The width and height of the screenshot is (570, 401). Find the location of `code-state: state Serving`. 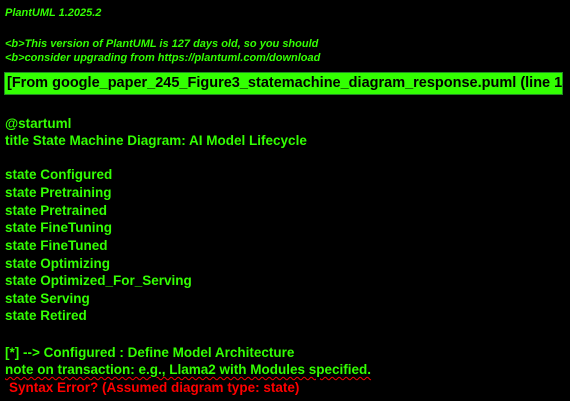

code-state: state Serving is located at coordinates (47, 298).